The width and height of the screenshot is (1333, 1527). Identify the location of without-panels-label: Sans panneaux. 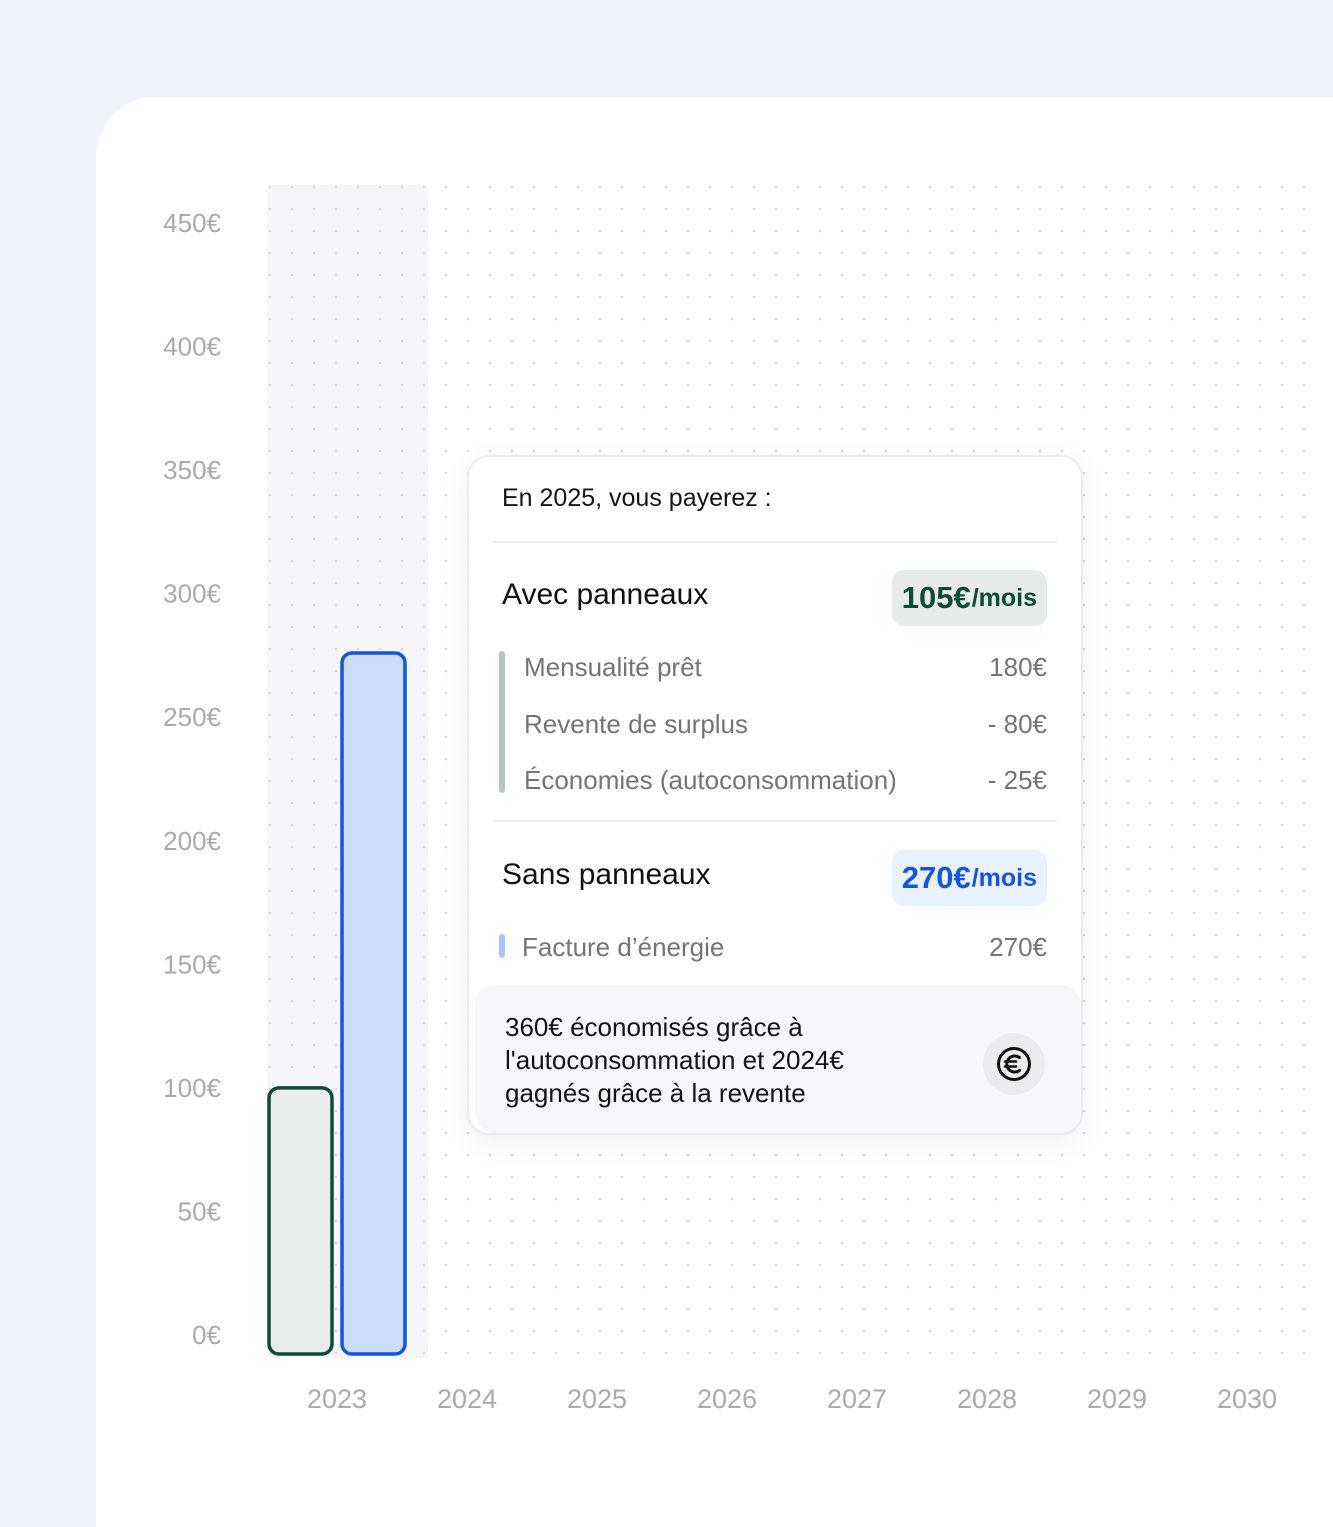
(606, 874).